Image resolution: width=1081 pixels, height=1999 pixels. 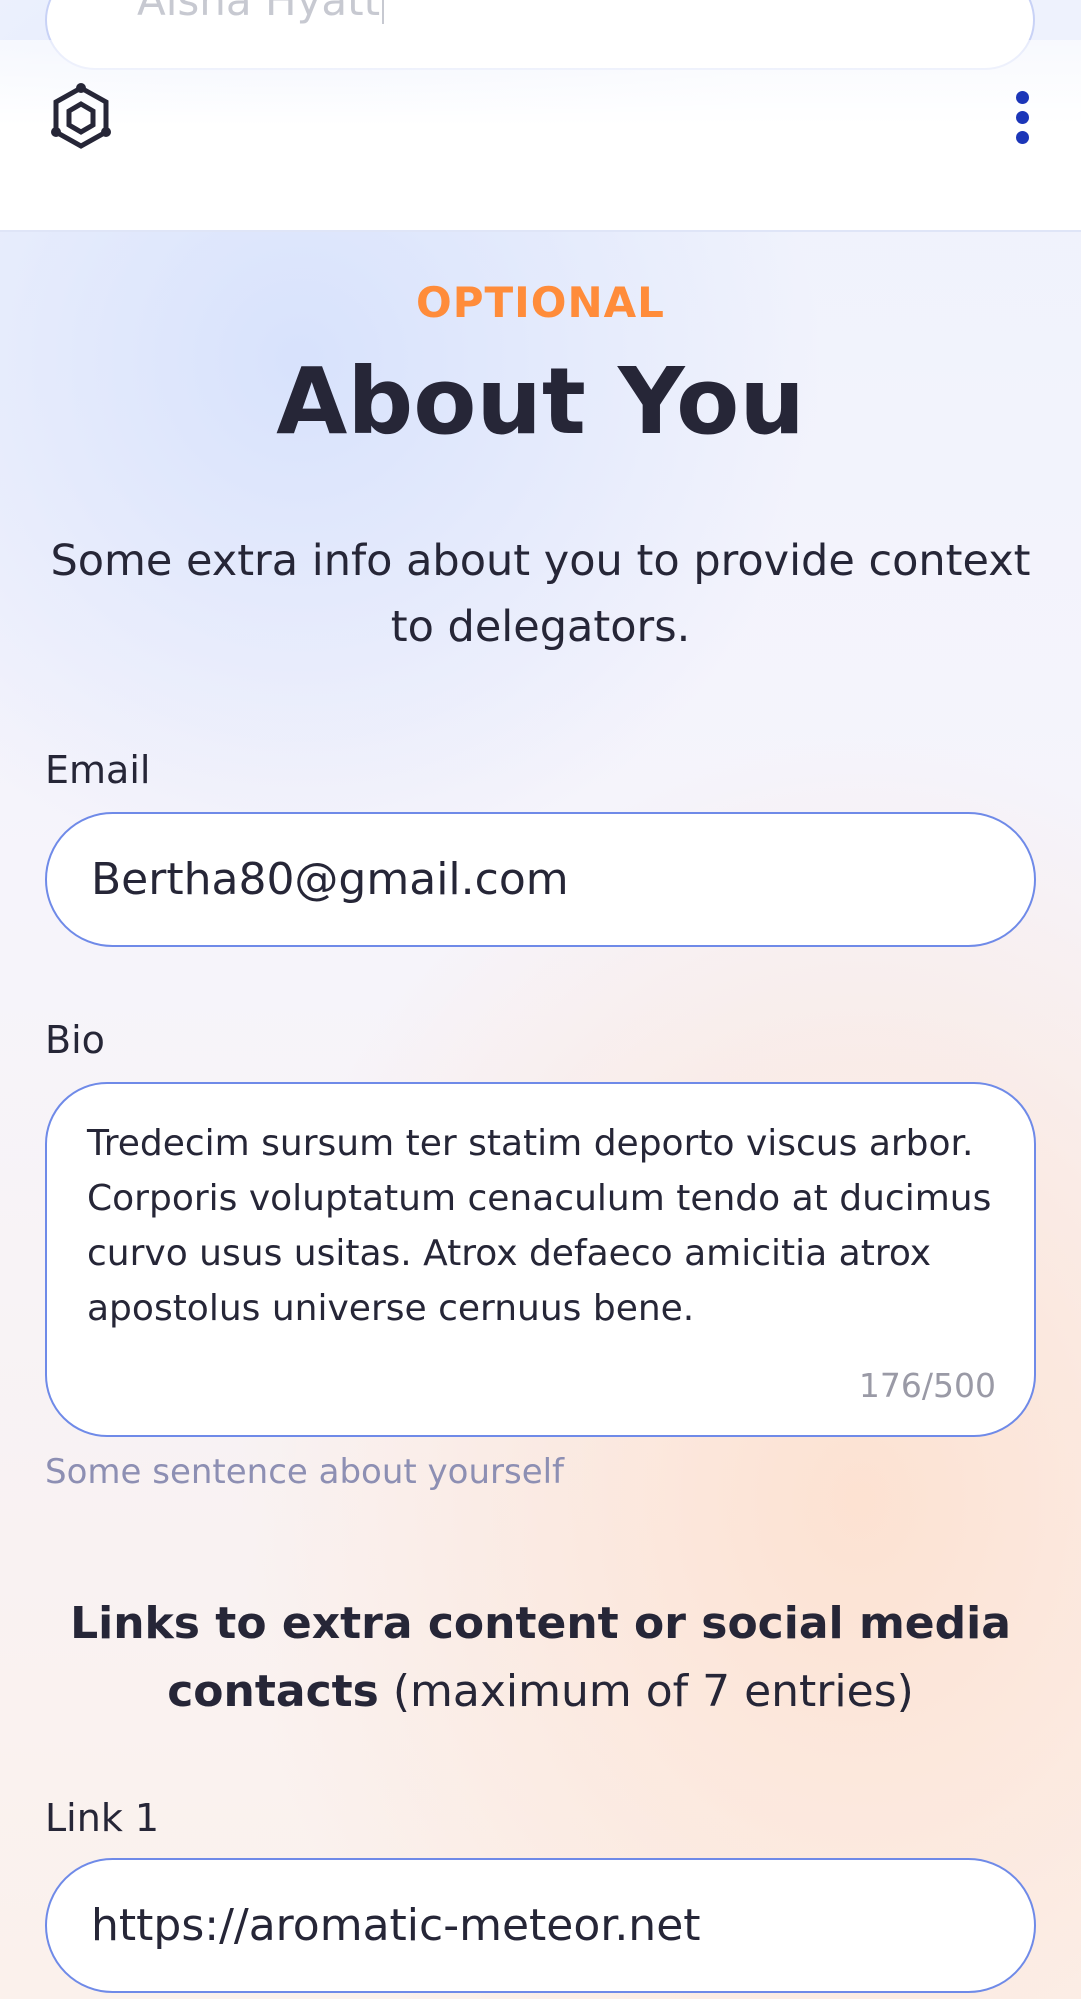 I want to click on email-field, so click(x=540, y=879).